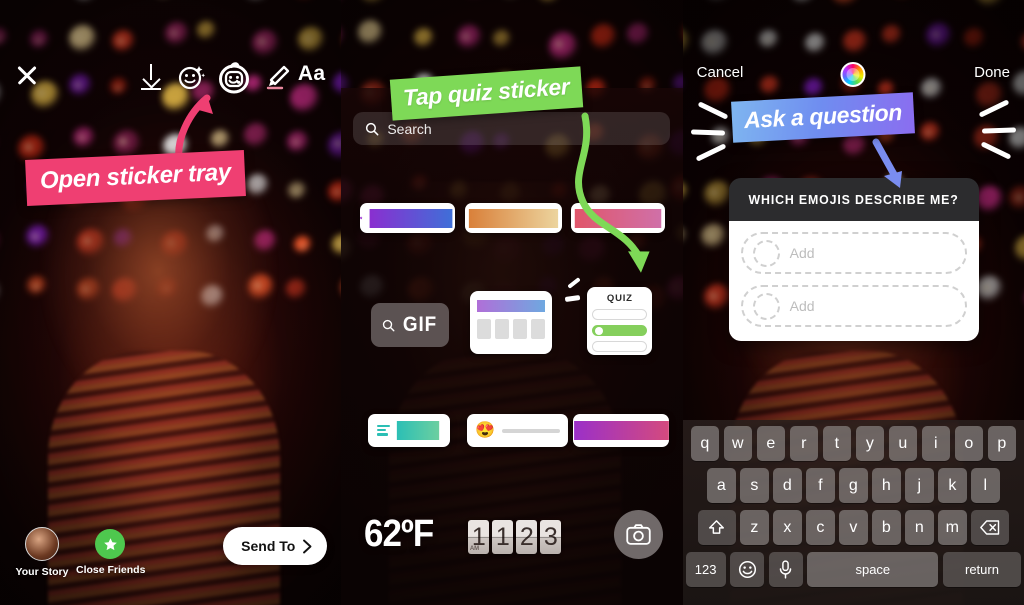 The width and height of the screenshot is (1024, 605). What do you see at coordinates (515, 537) in the screenshot?
I see `sticker-clock: AM 1 1 2 3` at bounding box center [515, 537].